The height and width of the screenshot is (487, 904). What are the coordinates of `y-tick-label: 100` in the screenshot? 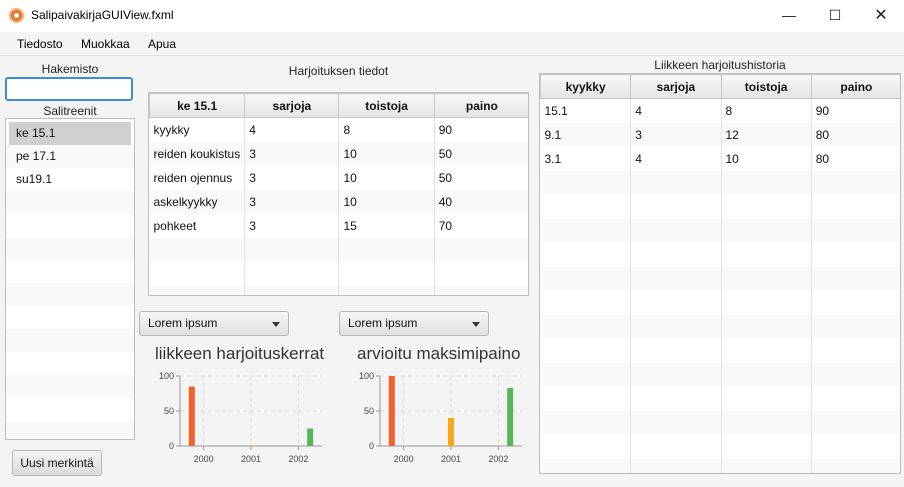 It's located at (166, 376).